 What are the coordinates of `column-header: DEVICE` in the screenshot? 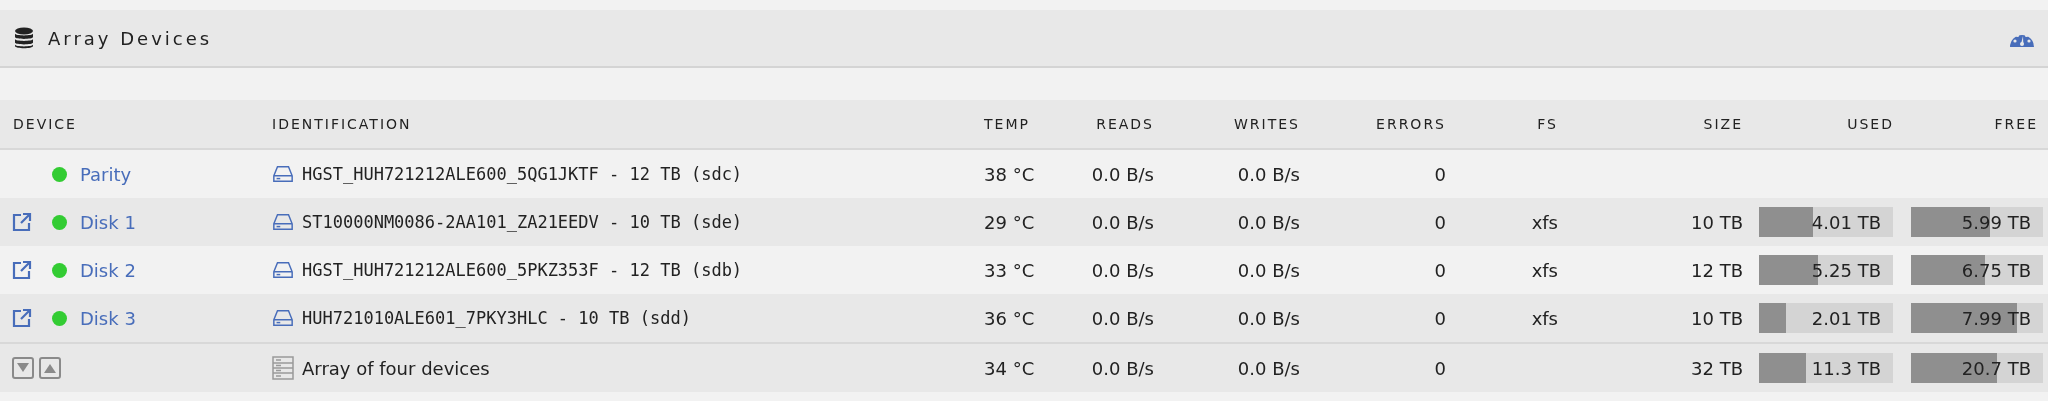 It's located at (45, 124).